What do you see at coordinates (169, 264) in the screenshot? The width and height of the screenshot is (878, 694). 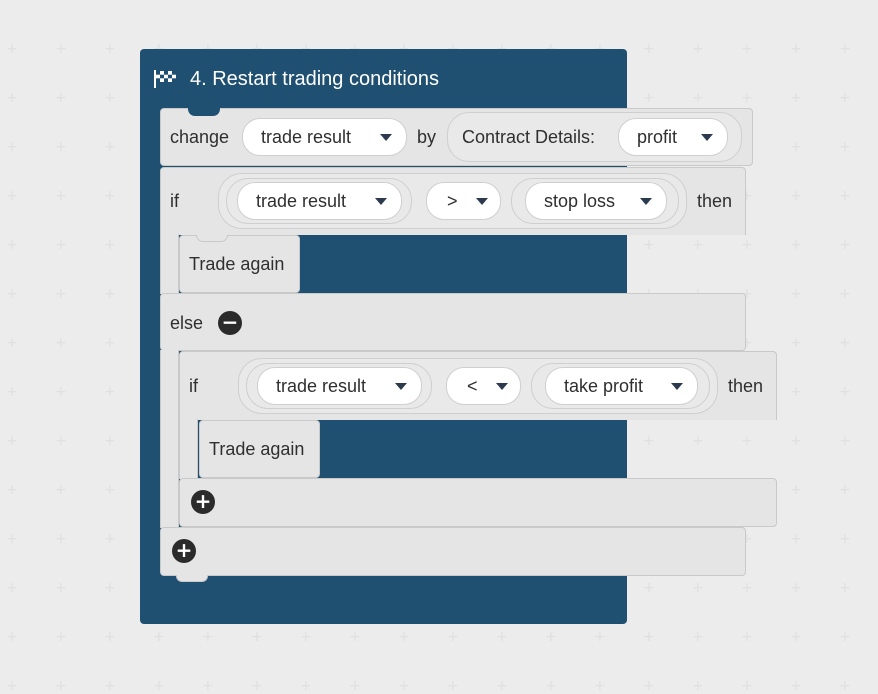 I see `if-else-block-left-spine` at bounding box center [169, 264].